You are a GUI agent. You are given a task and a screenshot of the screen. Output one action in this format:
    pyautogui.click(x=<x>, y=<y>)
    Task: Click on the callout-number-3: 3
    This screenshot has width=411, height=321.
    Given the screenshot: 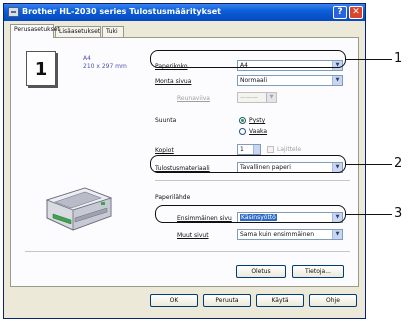 What is the action you would take?
    pyautogui.click(x=398, y=213)
    